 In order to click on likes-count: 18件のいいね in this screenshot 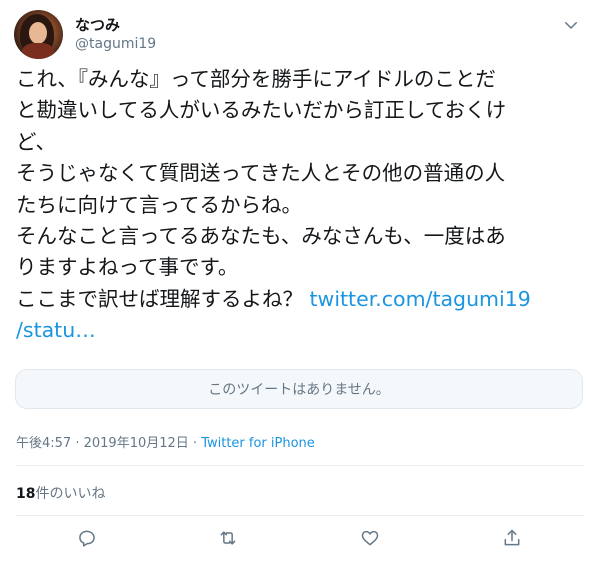, I will do `click(60, 493)`.